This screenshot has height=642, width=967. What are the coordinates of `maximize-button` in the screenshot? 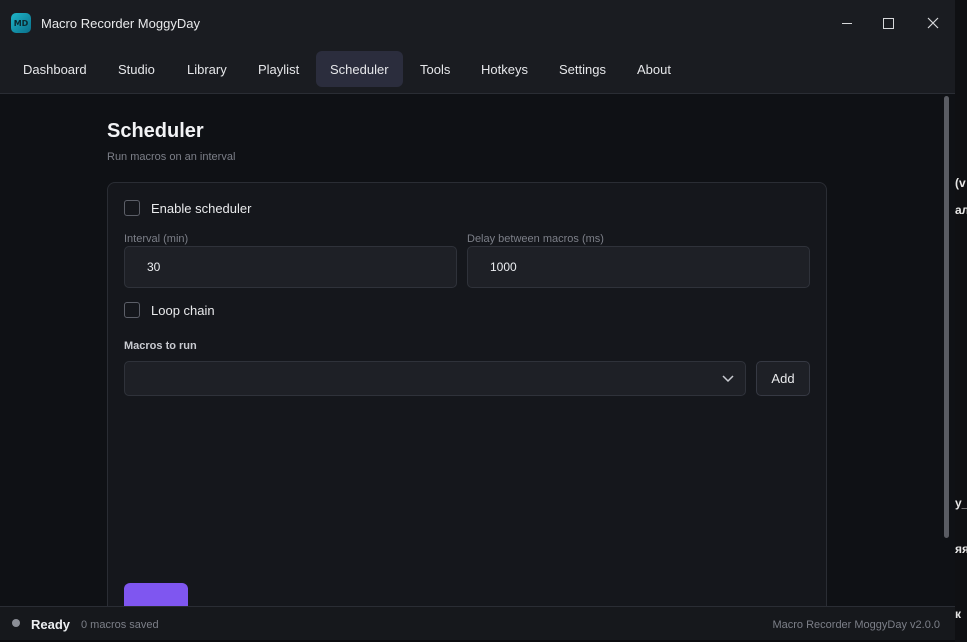 It's located at (888, 23).